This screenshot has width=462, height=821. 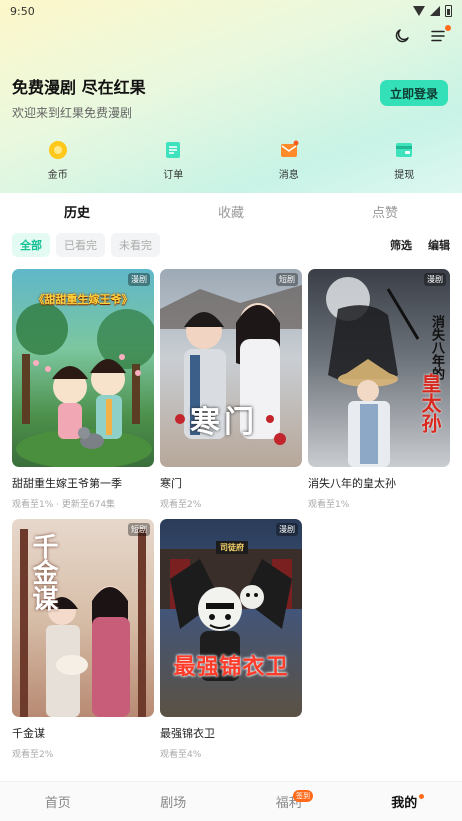 I want to click on status-bar: 9:50, so click(x=231, y=11).